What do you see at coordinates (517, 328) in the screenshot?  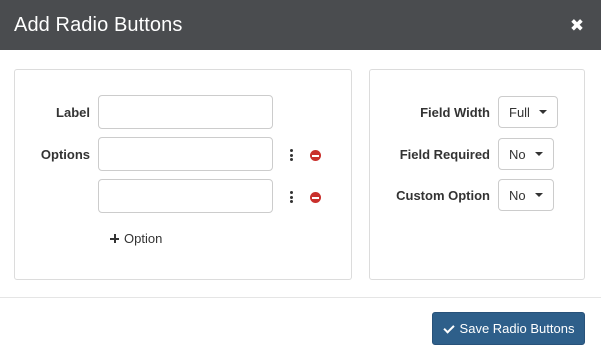 I see `save-button-label: Save Radio Buttons` at bounding box center [517, 328].